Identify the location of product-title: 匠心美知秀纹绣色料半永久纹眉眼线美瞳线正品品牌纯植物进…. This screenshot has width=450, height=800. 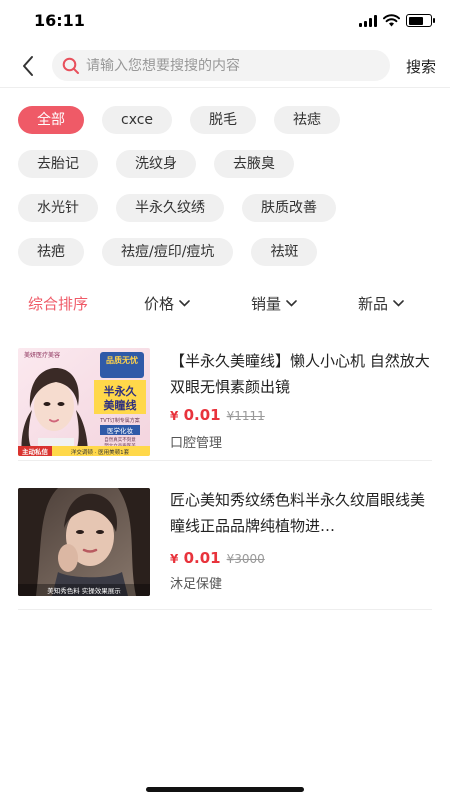
(298, 513).